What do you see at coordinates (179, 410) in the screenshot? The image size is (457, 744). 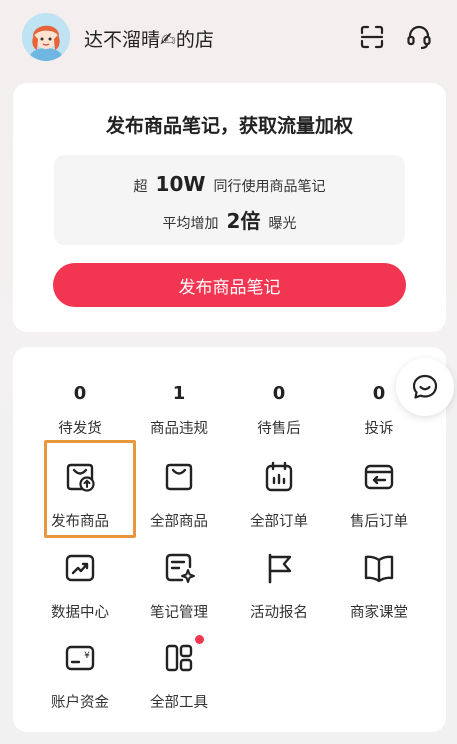 I see `count-product-violation: 1 商品违规` at bounding box center [179, 410].